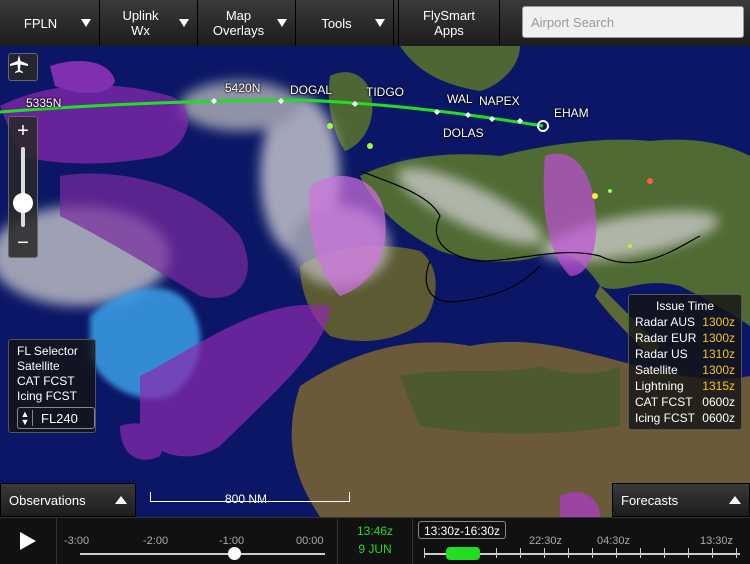  What do you see at coordinates (246, 499) in the screenshot?
I see `scale-label: 800 NM` at bounding box center [246, 499].